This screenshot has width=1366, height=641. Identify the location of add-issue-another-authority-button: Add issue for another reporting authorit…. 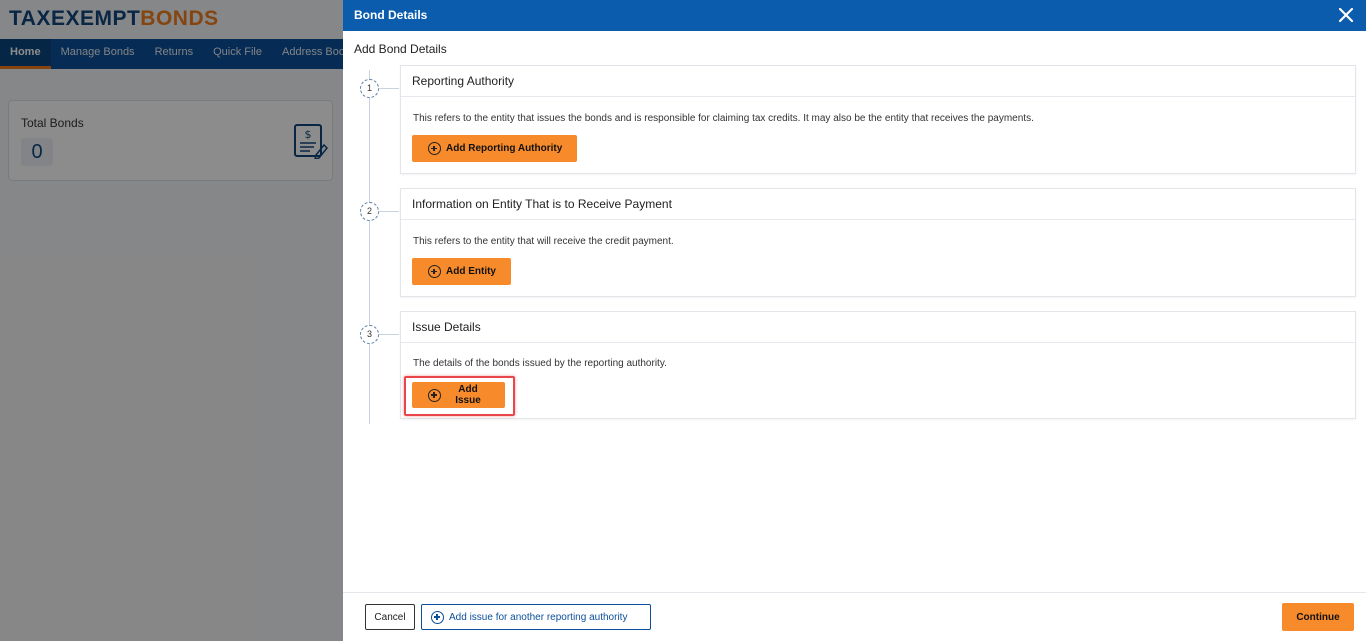
(536, 617).